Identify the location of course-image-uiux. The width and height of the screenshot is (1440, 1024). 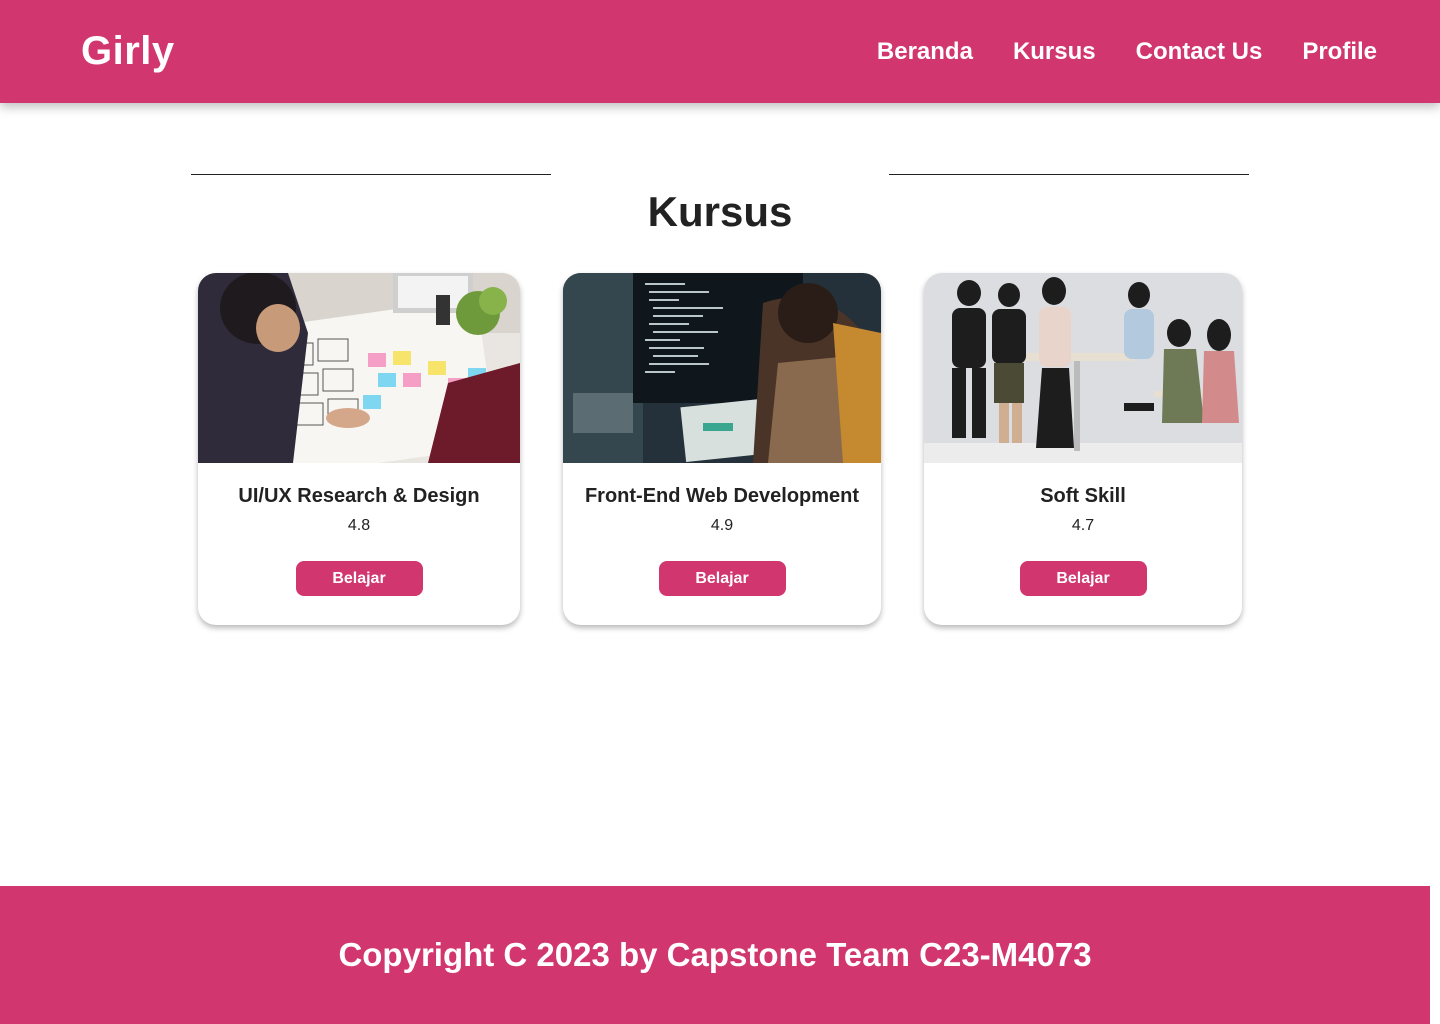
(359, 368).